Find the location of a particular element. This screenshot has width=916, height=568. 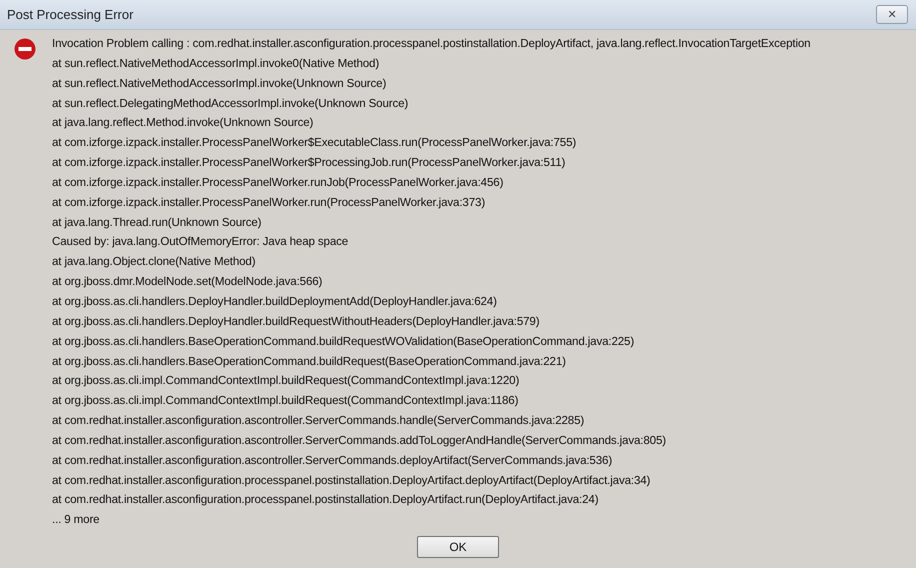

message-line: at org.jboss.as.cli.handlers.DeployHandler.buildDeploymentAdd(DeployHandler.java:624) is located at coordinates (275, 302).